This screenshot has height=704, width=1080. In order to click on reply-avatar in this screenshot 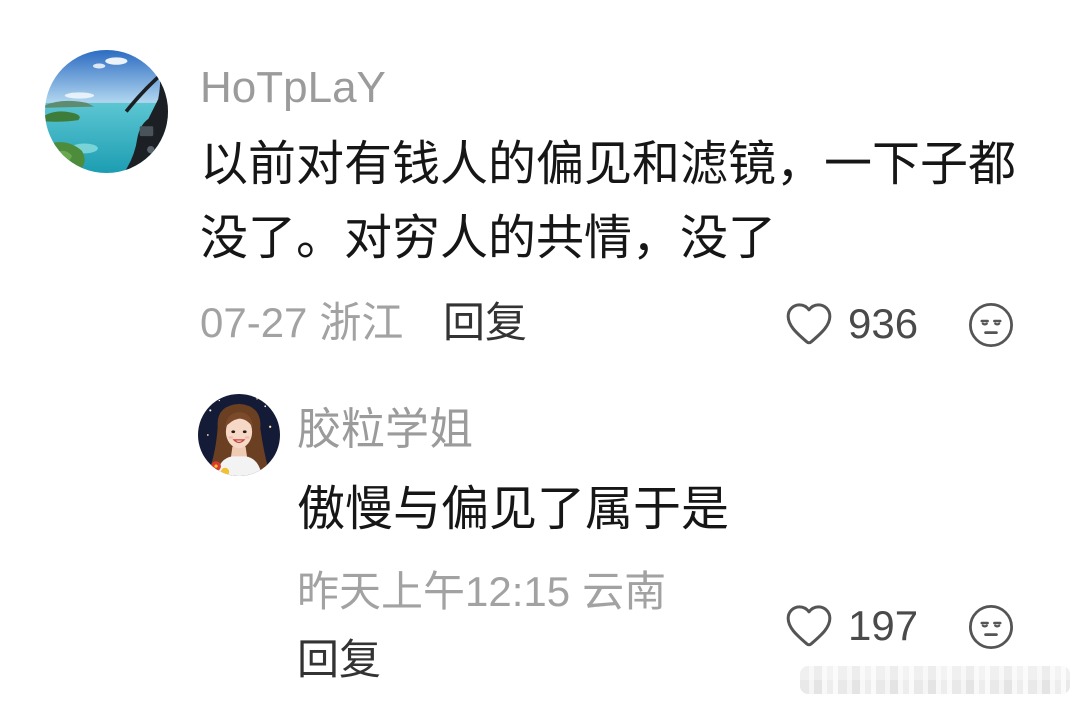, I will do `click(239, 435)`.